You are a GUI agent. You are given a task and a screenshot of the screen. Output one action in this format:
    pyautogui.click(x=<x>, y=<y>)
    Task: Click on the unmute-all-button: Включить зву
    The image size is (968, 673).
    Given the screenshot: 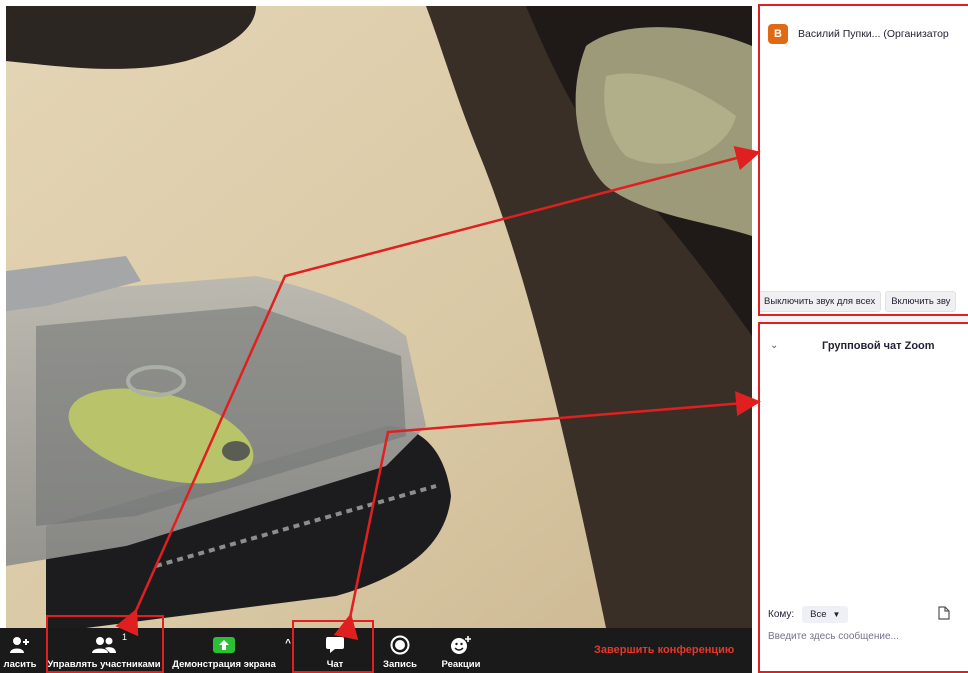 What is the action you would take?
    pyautogui.click(x=921, y=301)
    